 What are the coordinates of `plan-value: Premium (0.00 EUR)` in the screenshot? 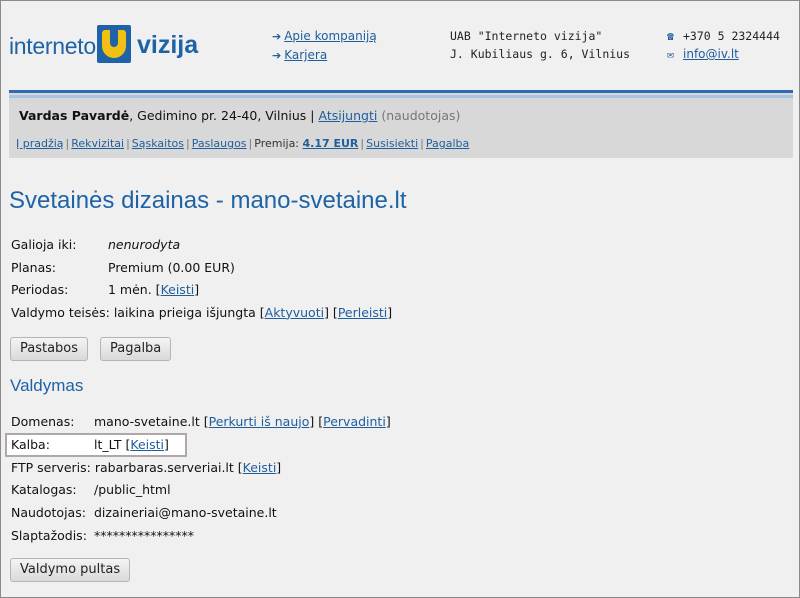 It's located at (171, 267).